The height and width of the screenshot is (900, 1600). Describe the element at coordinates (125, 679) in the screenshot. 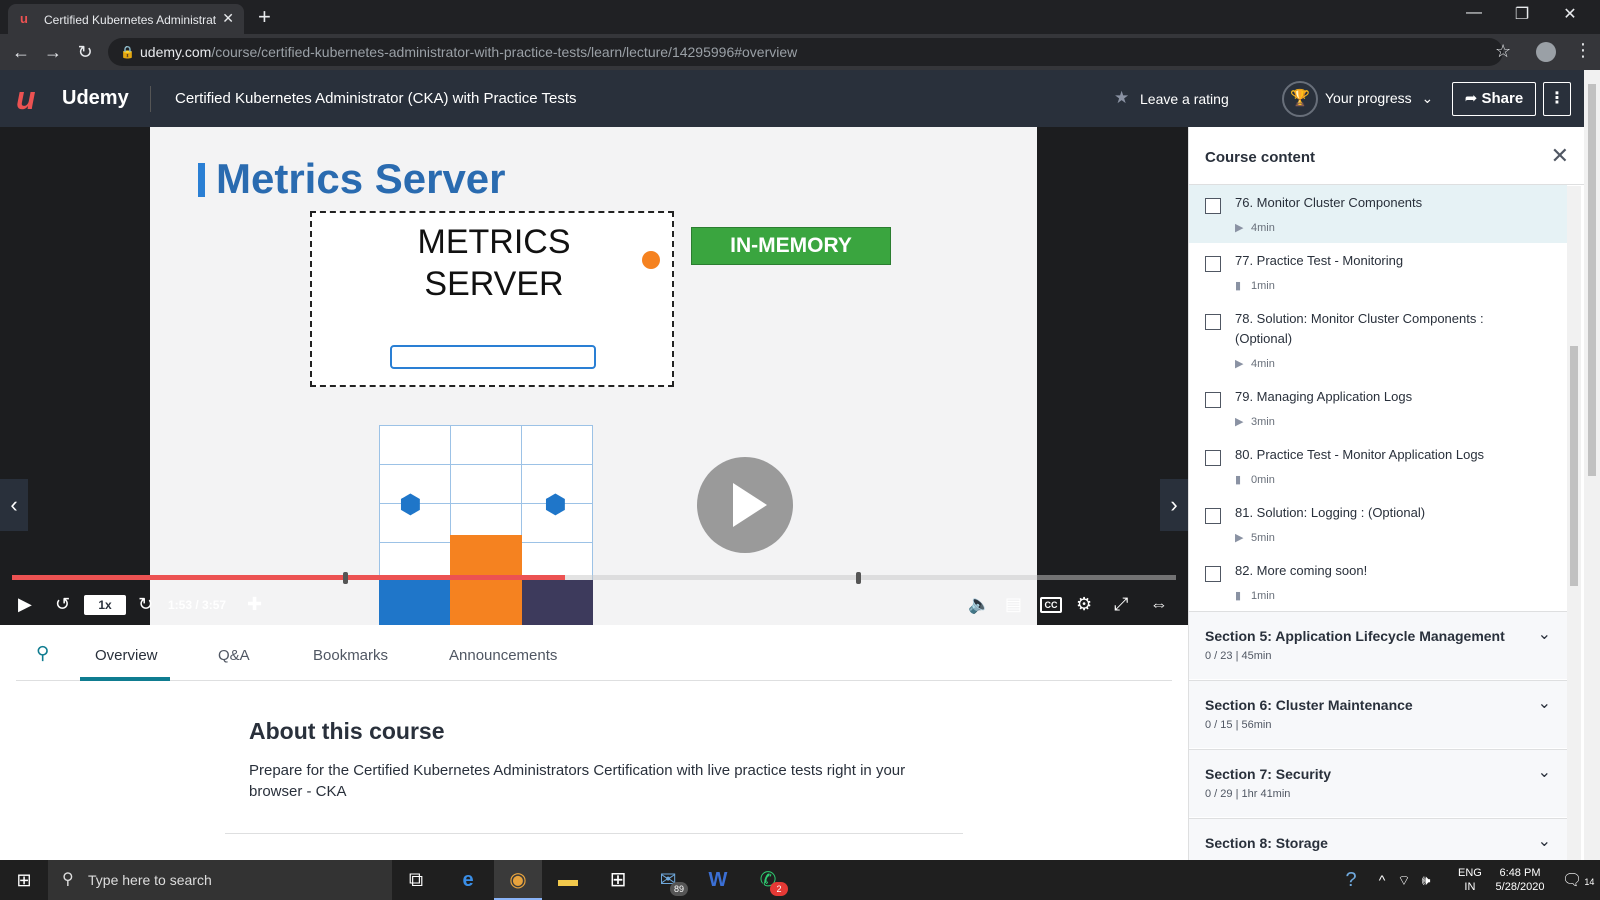

I see `active-tab-indicator` at that location.